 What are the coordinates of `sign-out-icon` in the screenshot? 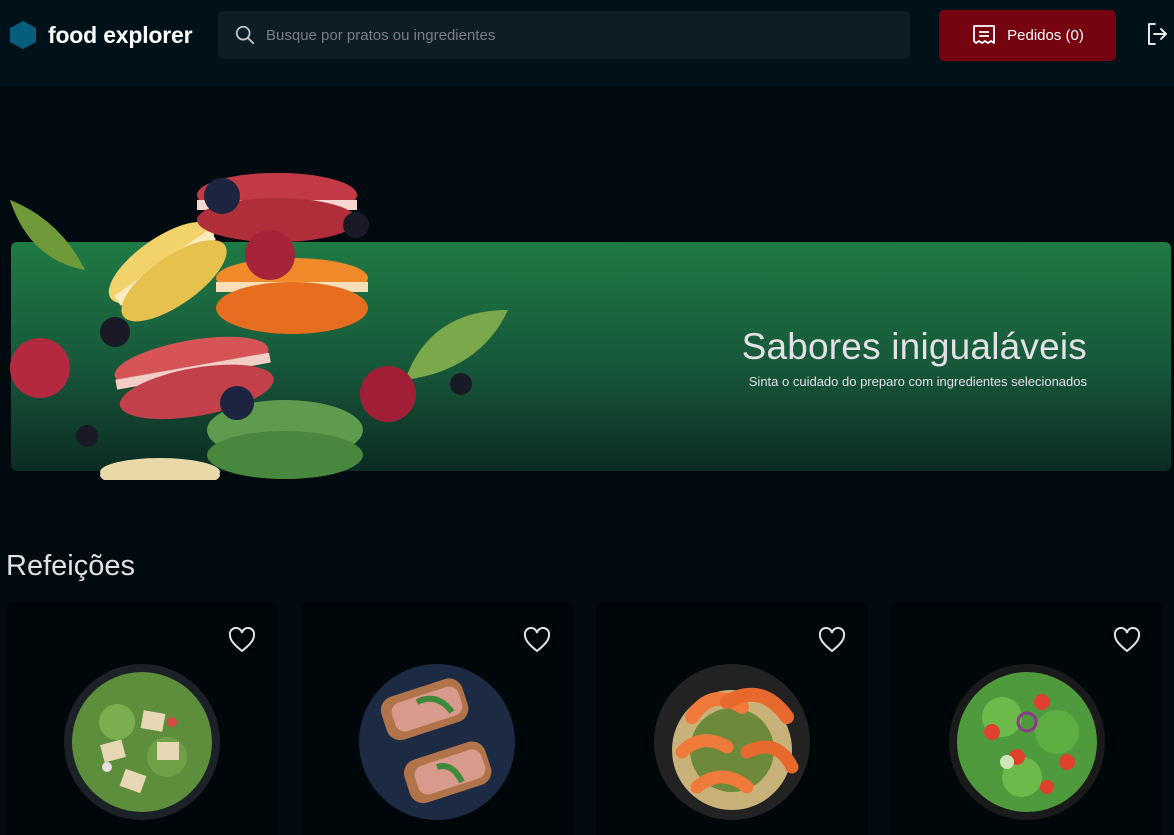 It's located at (1157, 34).